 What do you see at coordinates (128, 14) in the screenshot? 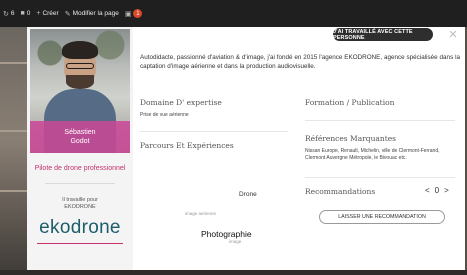
I see `plugin-icon: ▣` at bounding box center [128, 14].